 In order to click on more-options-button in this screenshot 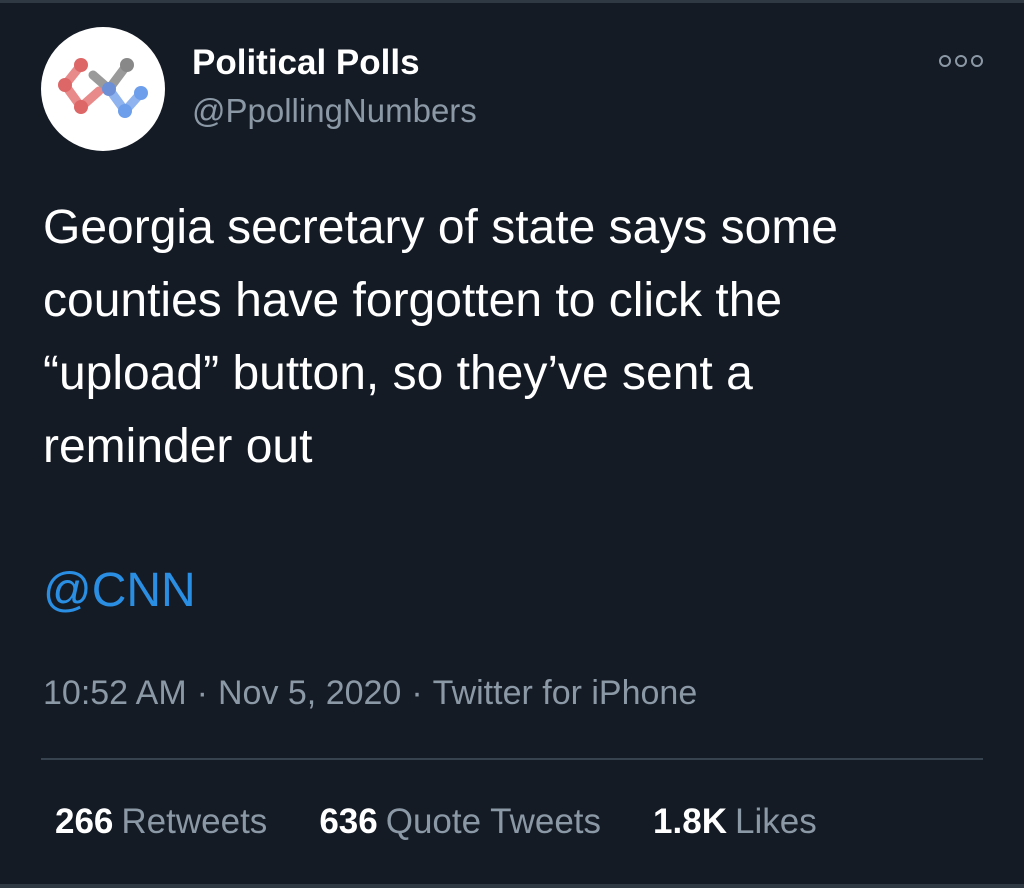, I will do `click(961, 61)`.